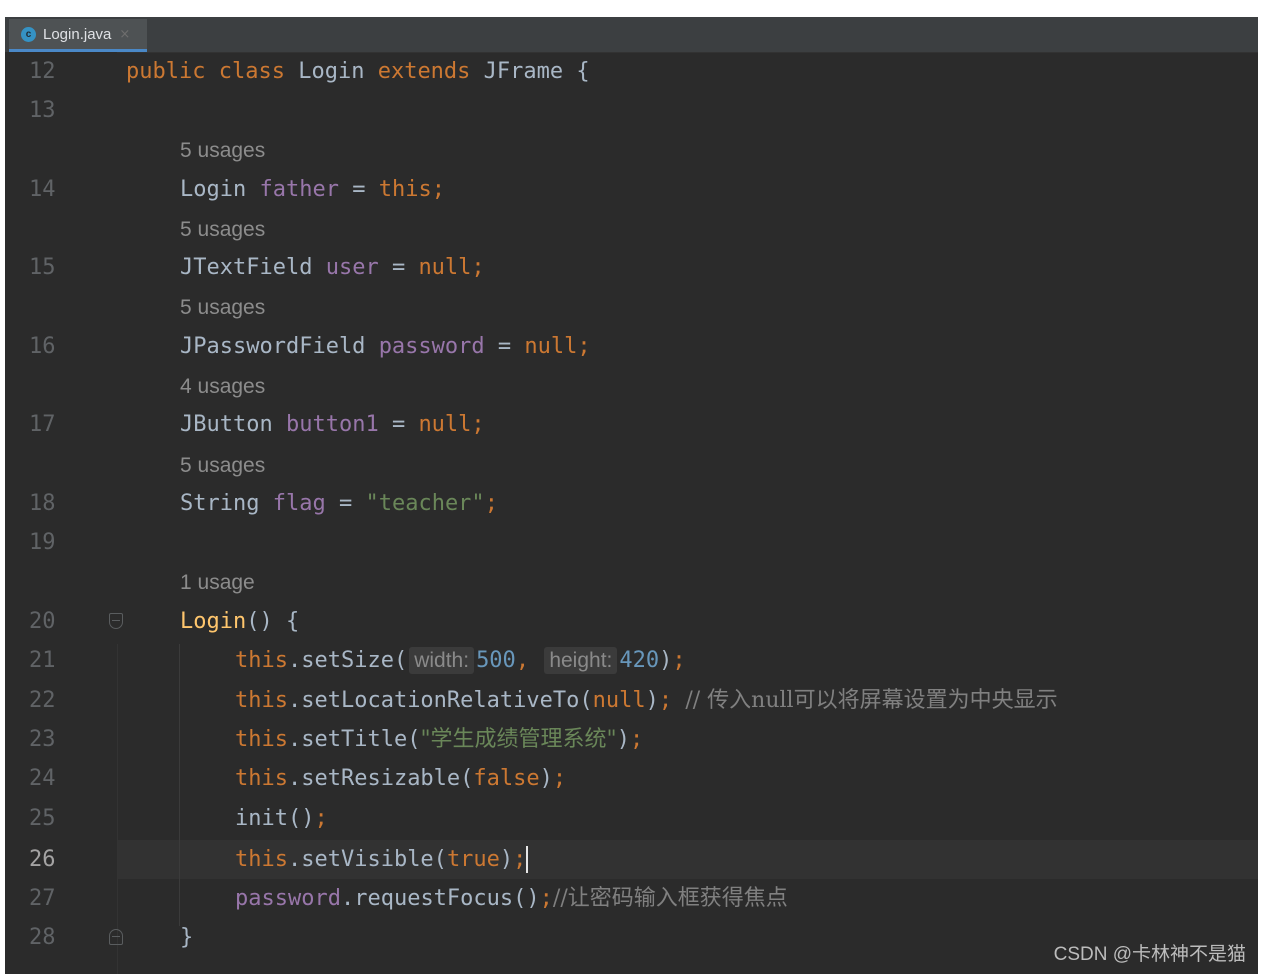 This screenshot has width=1262, height=974. Describe the element at coordinates (116, 621) in the screenshot. I see `fold-collapse-icon` at that location.